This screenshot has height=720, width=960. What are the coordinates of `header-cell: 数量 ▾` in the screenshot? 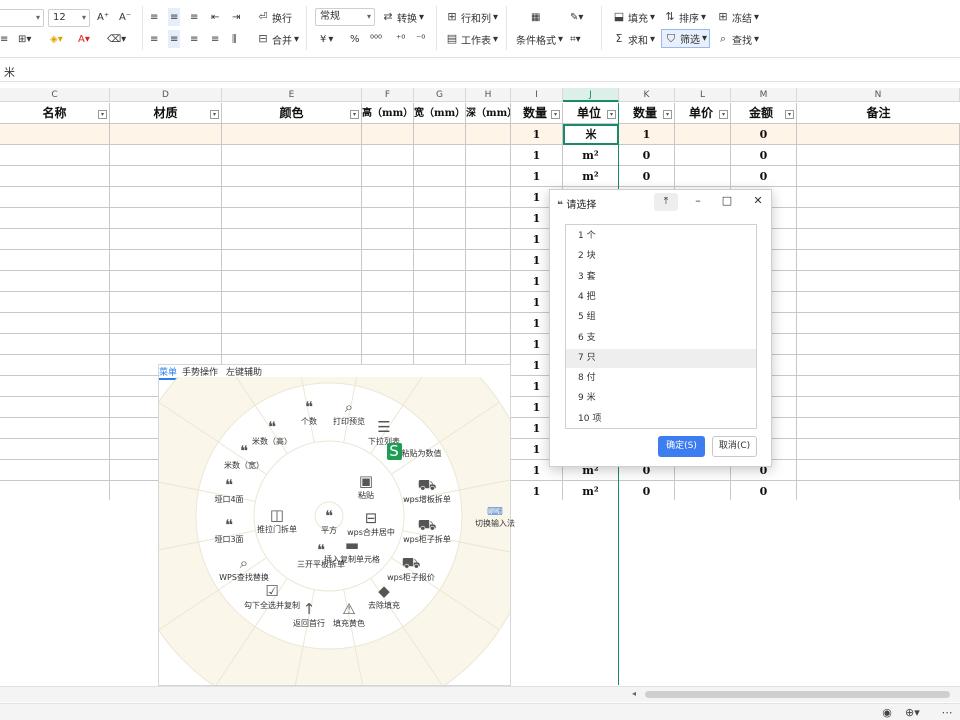 It's located at (647, 113).